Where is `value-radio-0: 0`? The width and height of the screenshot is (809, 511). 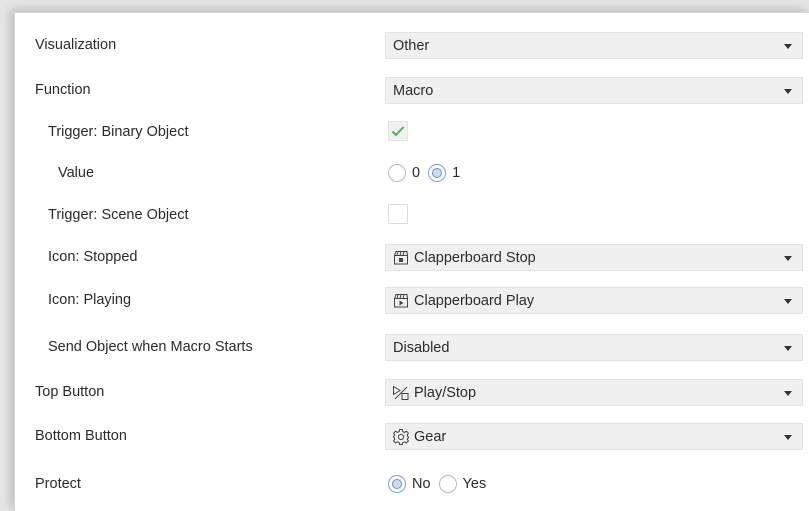
value-radio-0: 0 is located at coordinates (404, 173).